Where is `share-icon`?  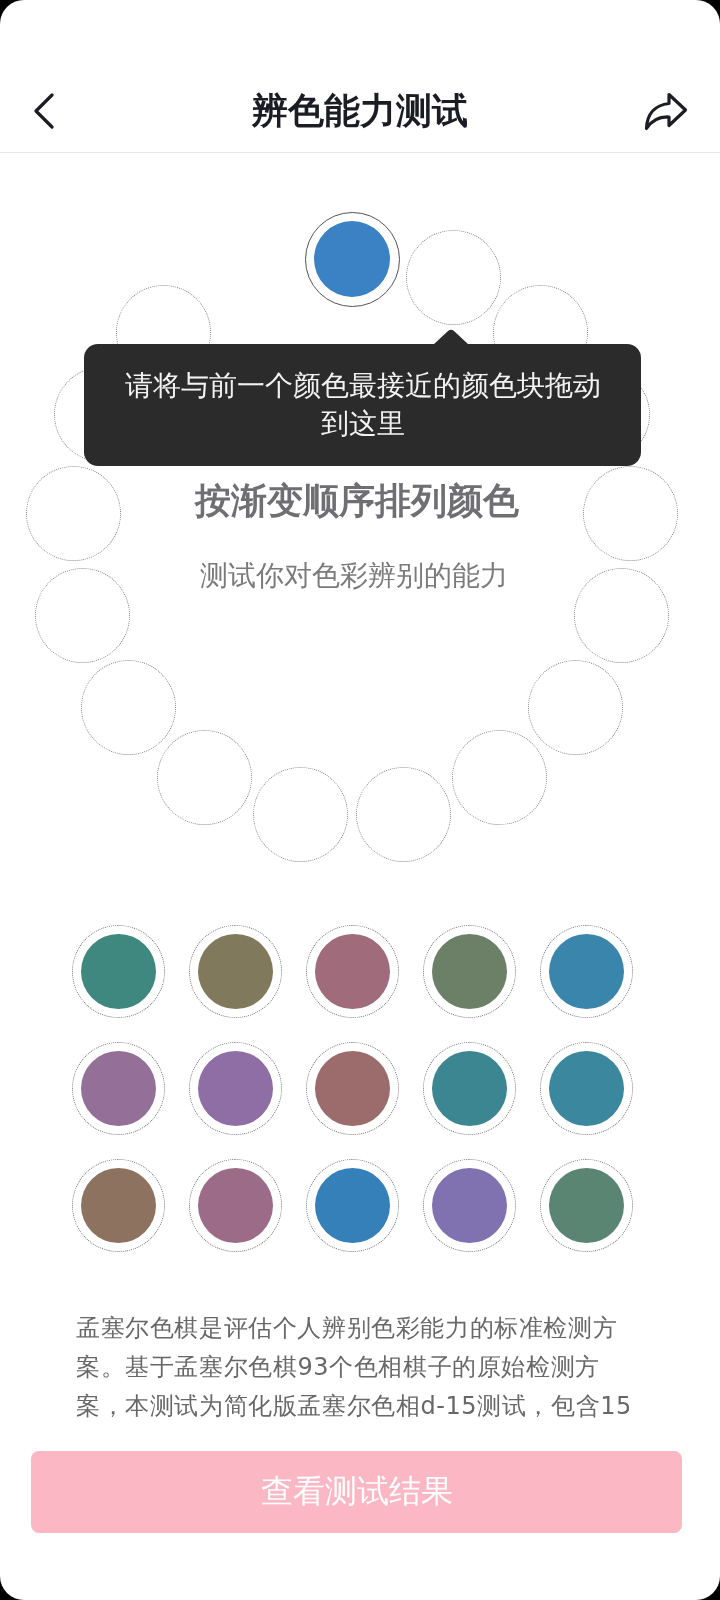
share-icon is located at coordinates (666, 111).